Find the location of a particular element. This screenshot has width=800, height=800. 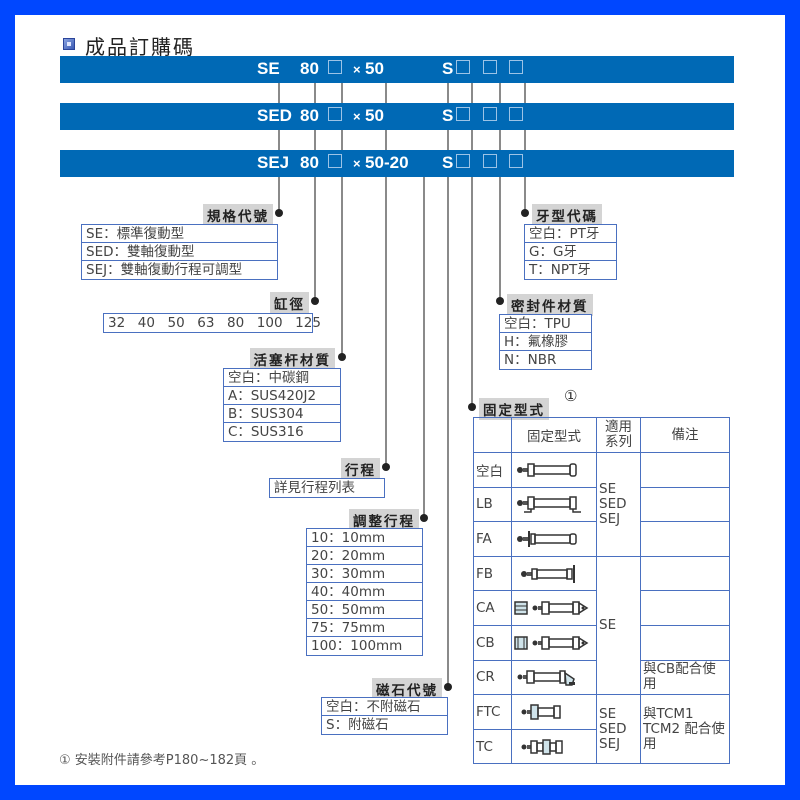

seal-option: 空白：TPU is located at coordinates (545, 324).